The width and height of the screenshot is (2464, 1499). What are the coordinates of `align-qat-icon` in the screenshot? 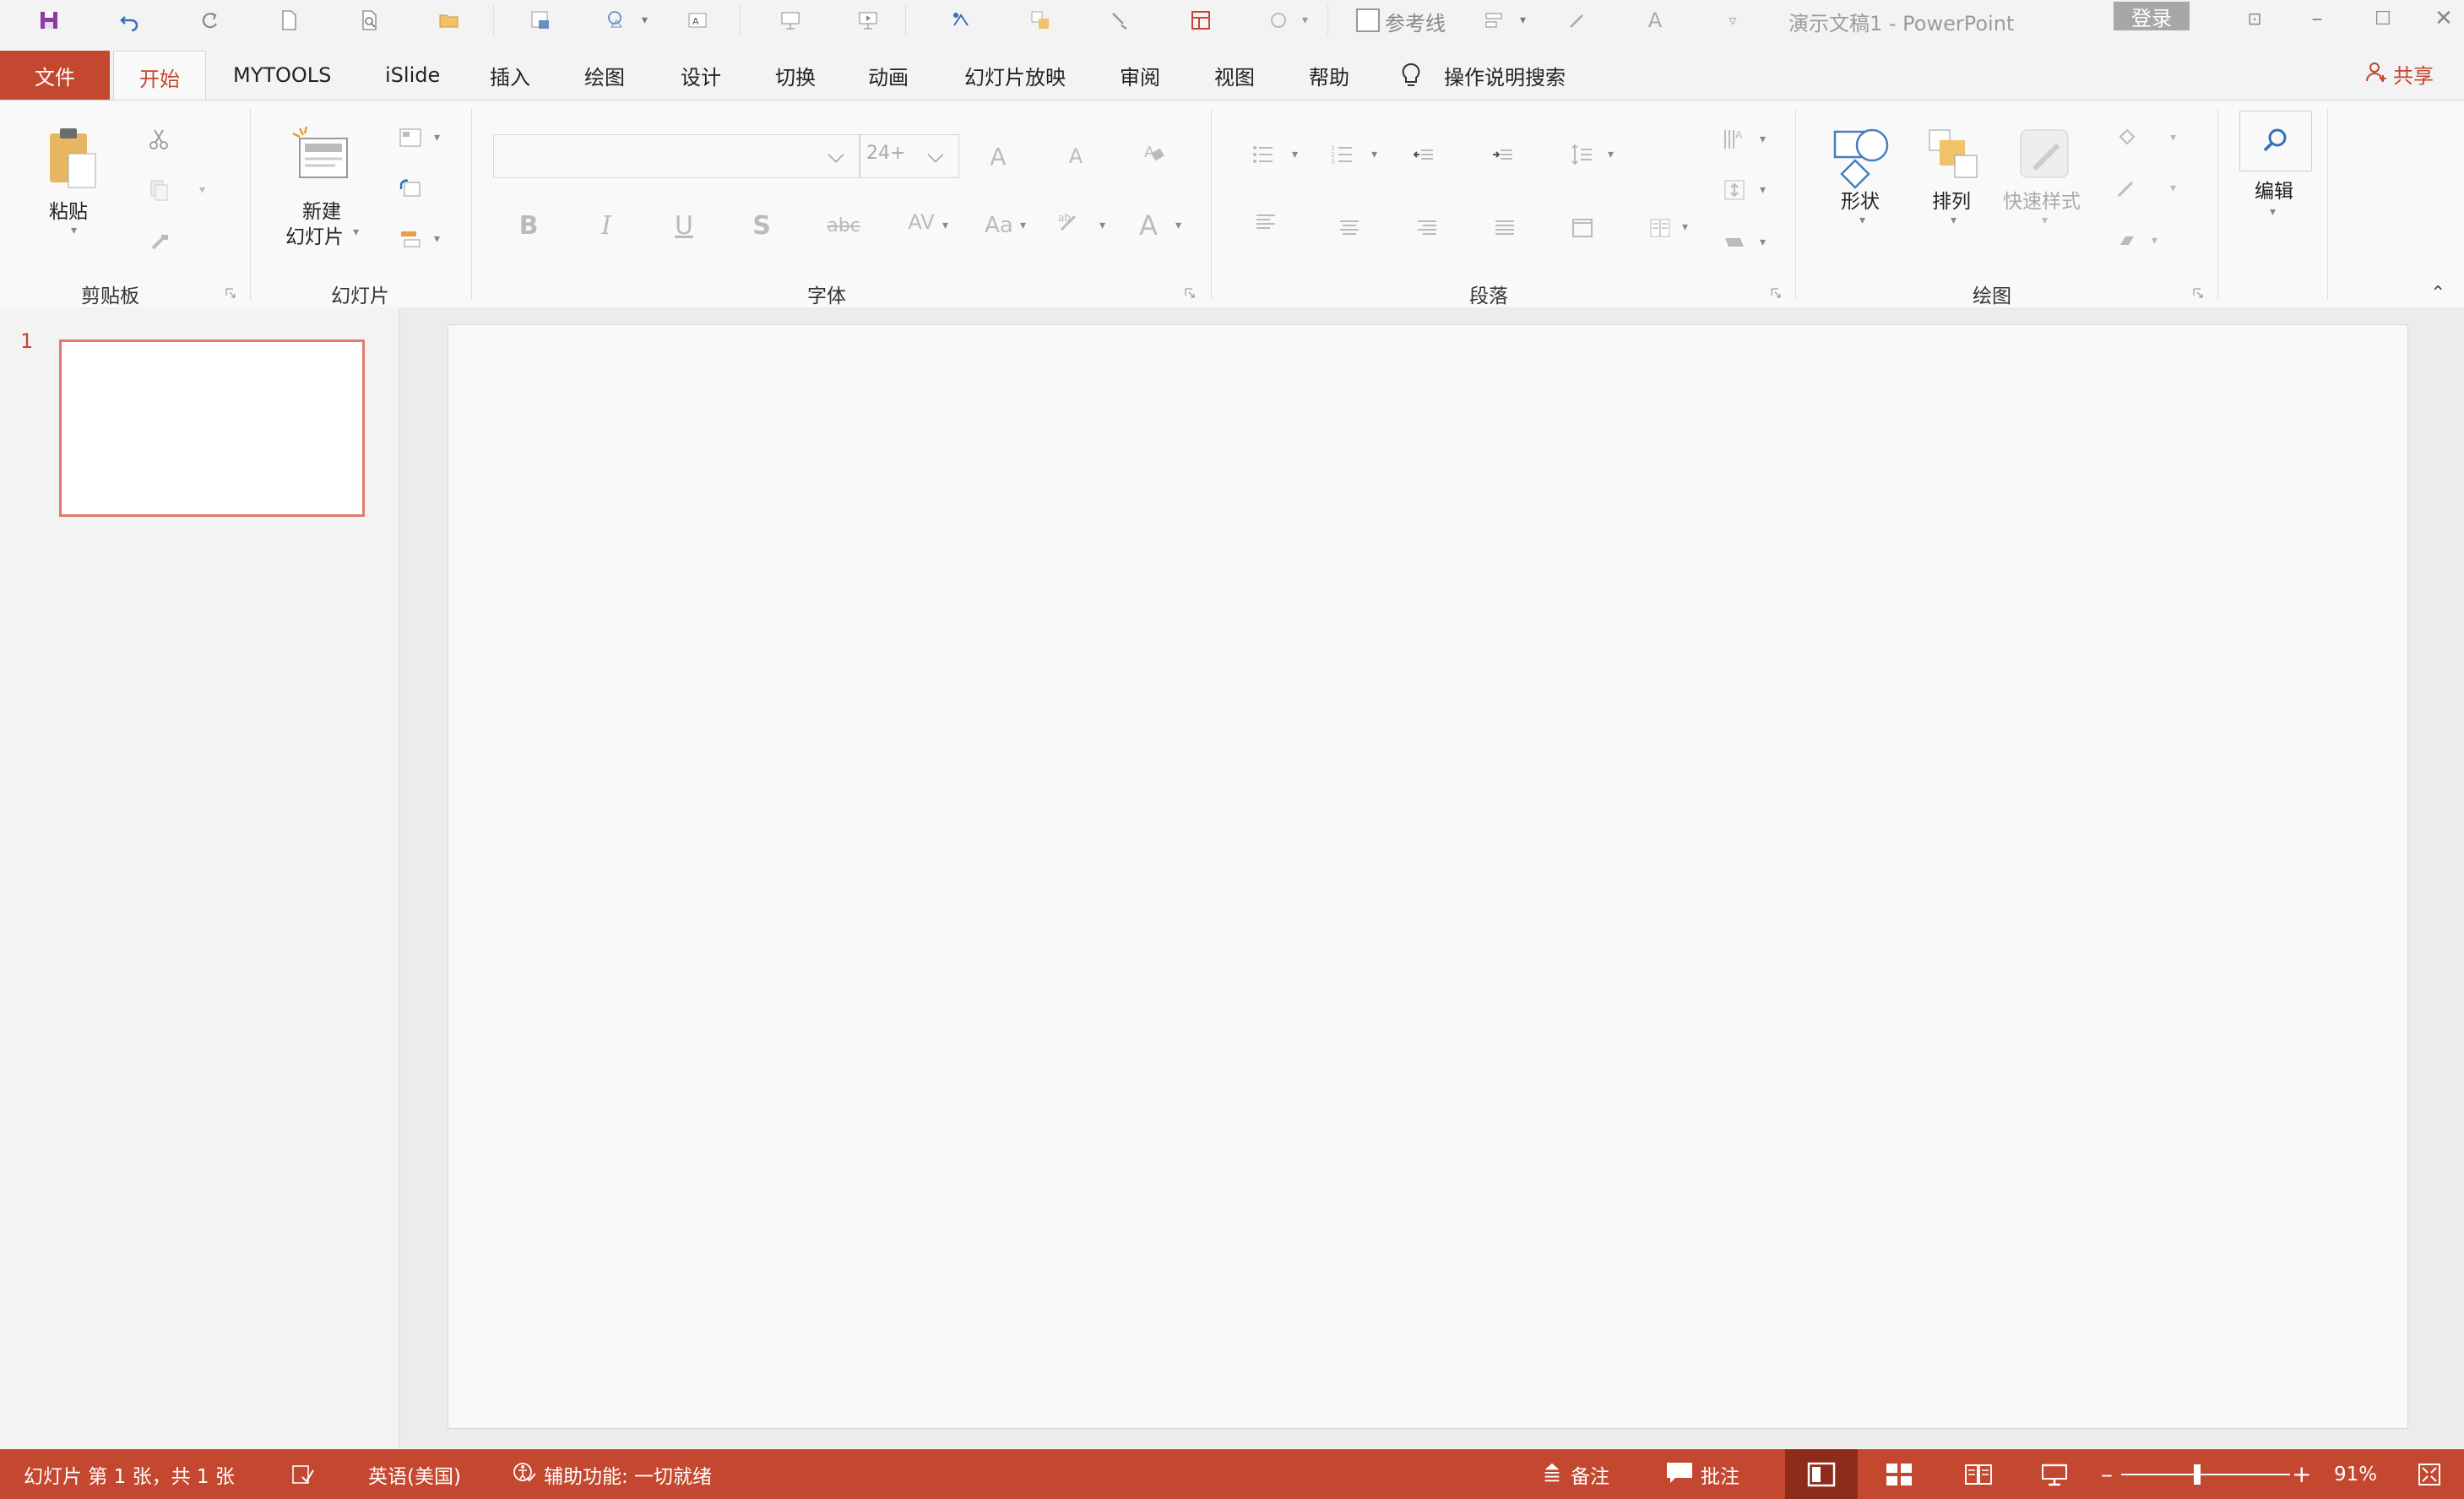 It's located at (1494, 20).